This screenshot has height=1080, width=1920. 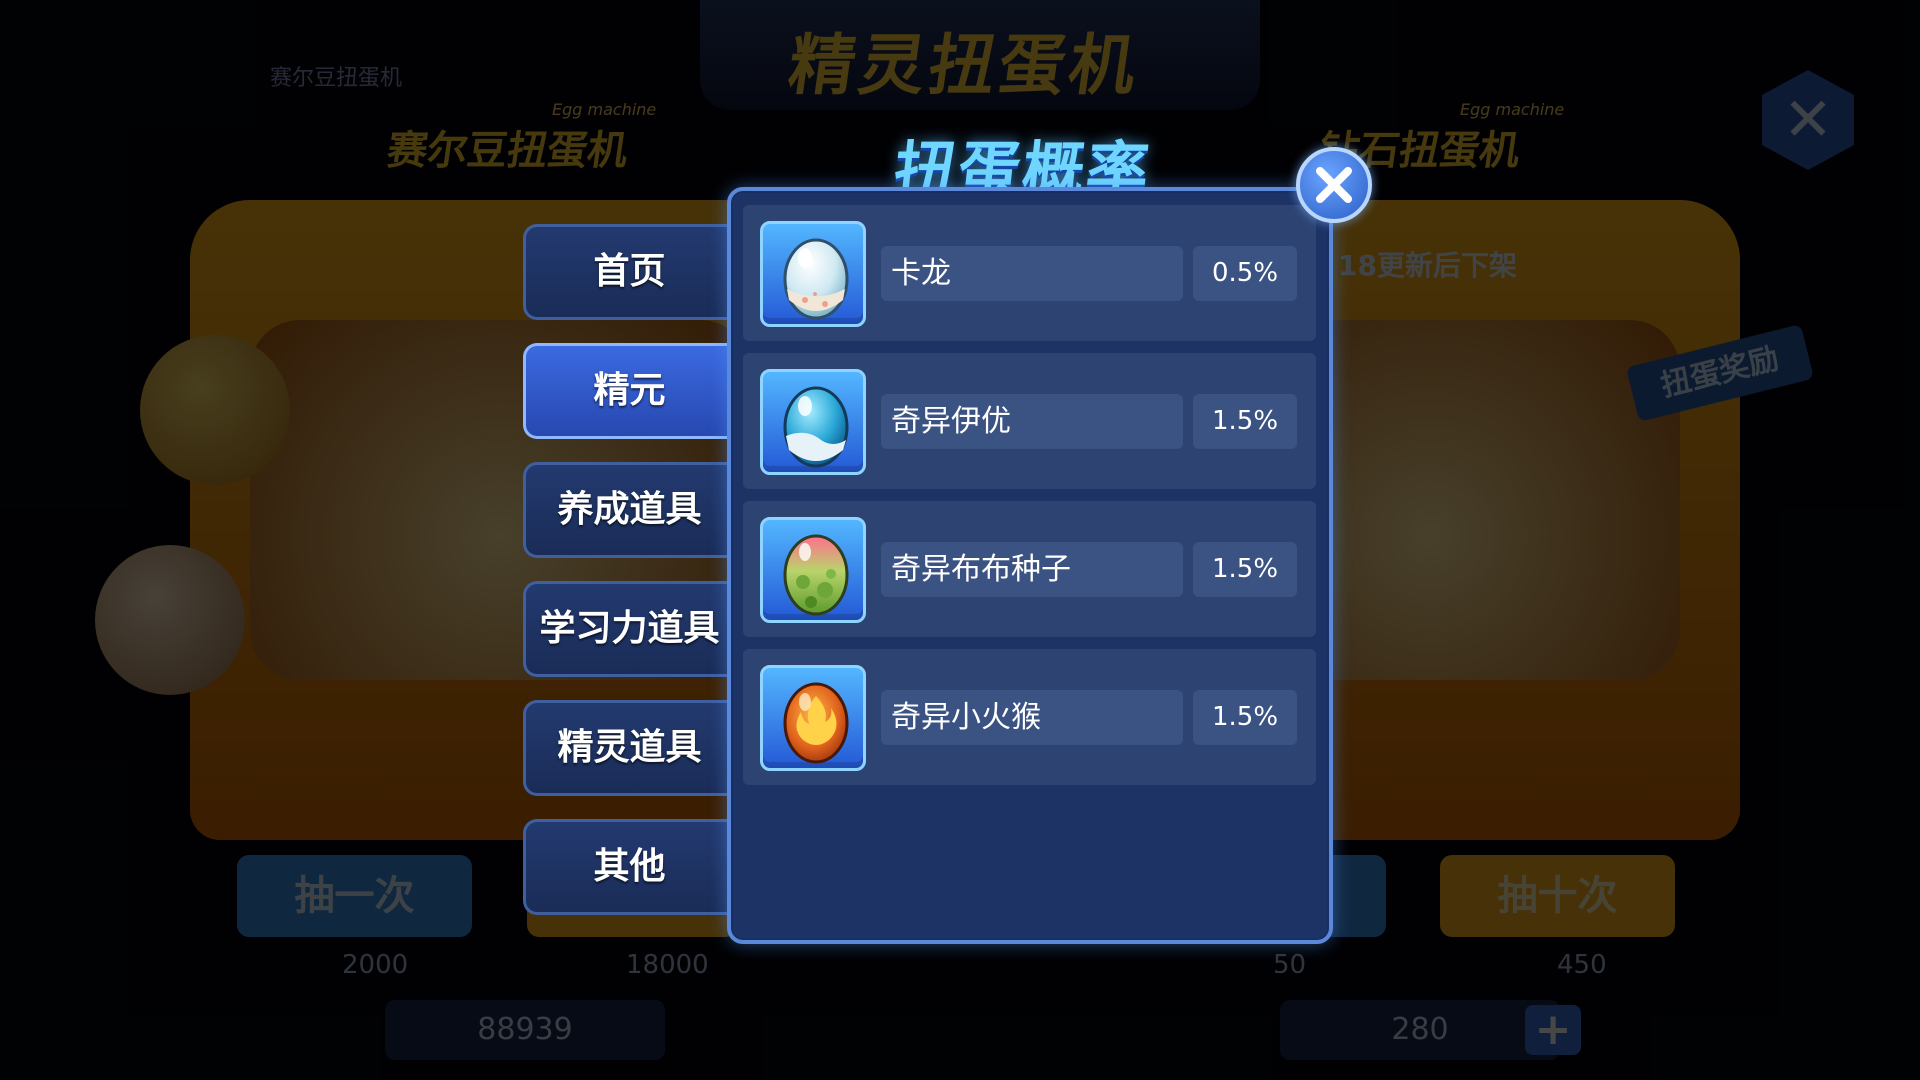 I want to click on bg-reward-tag: 扭蛋奖励, so click(x=1720, y=373).